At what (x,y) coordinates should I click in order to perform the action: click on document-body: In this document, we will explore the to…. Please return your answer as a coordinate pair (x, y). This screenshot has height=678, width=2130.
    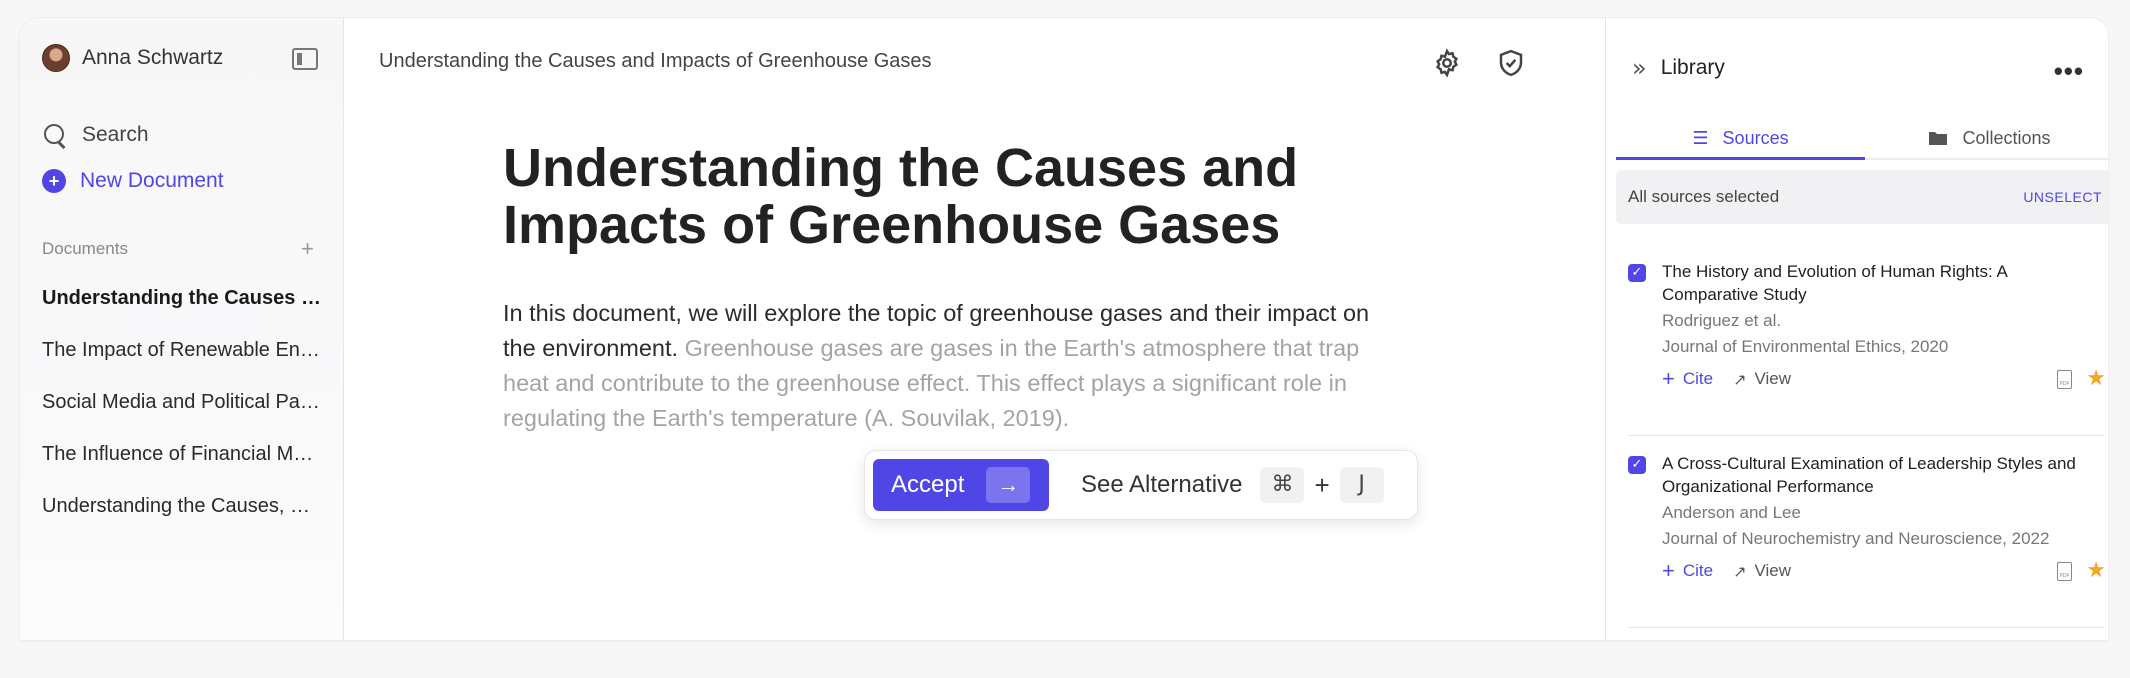
    Looking at the image, I should click on (953, 366).